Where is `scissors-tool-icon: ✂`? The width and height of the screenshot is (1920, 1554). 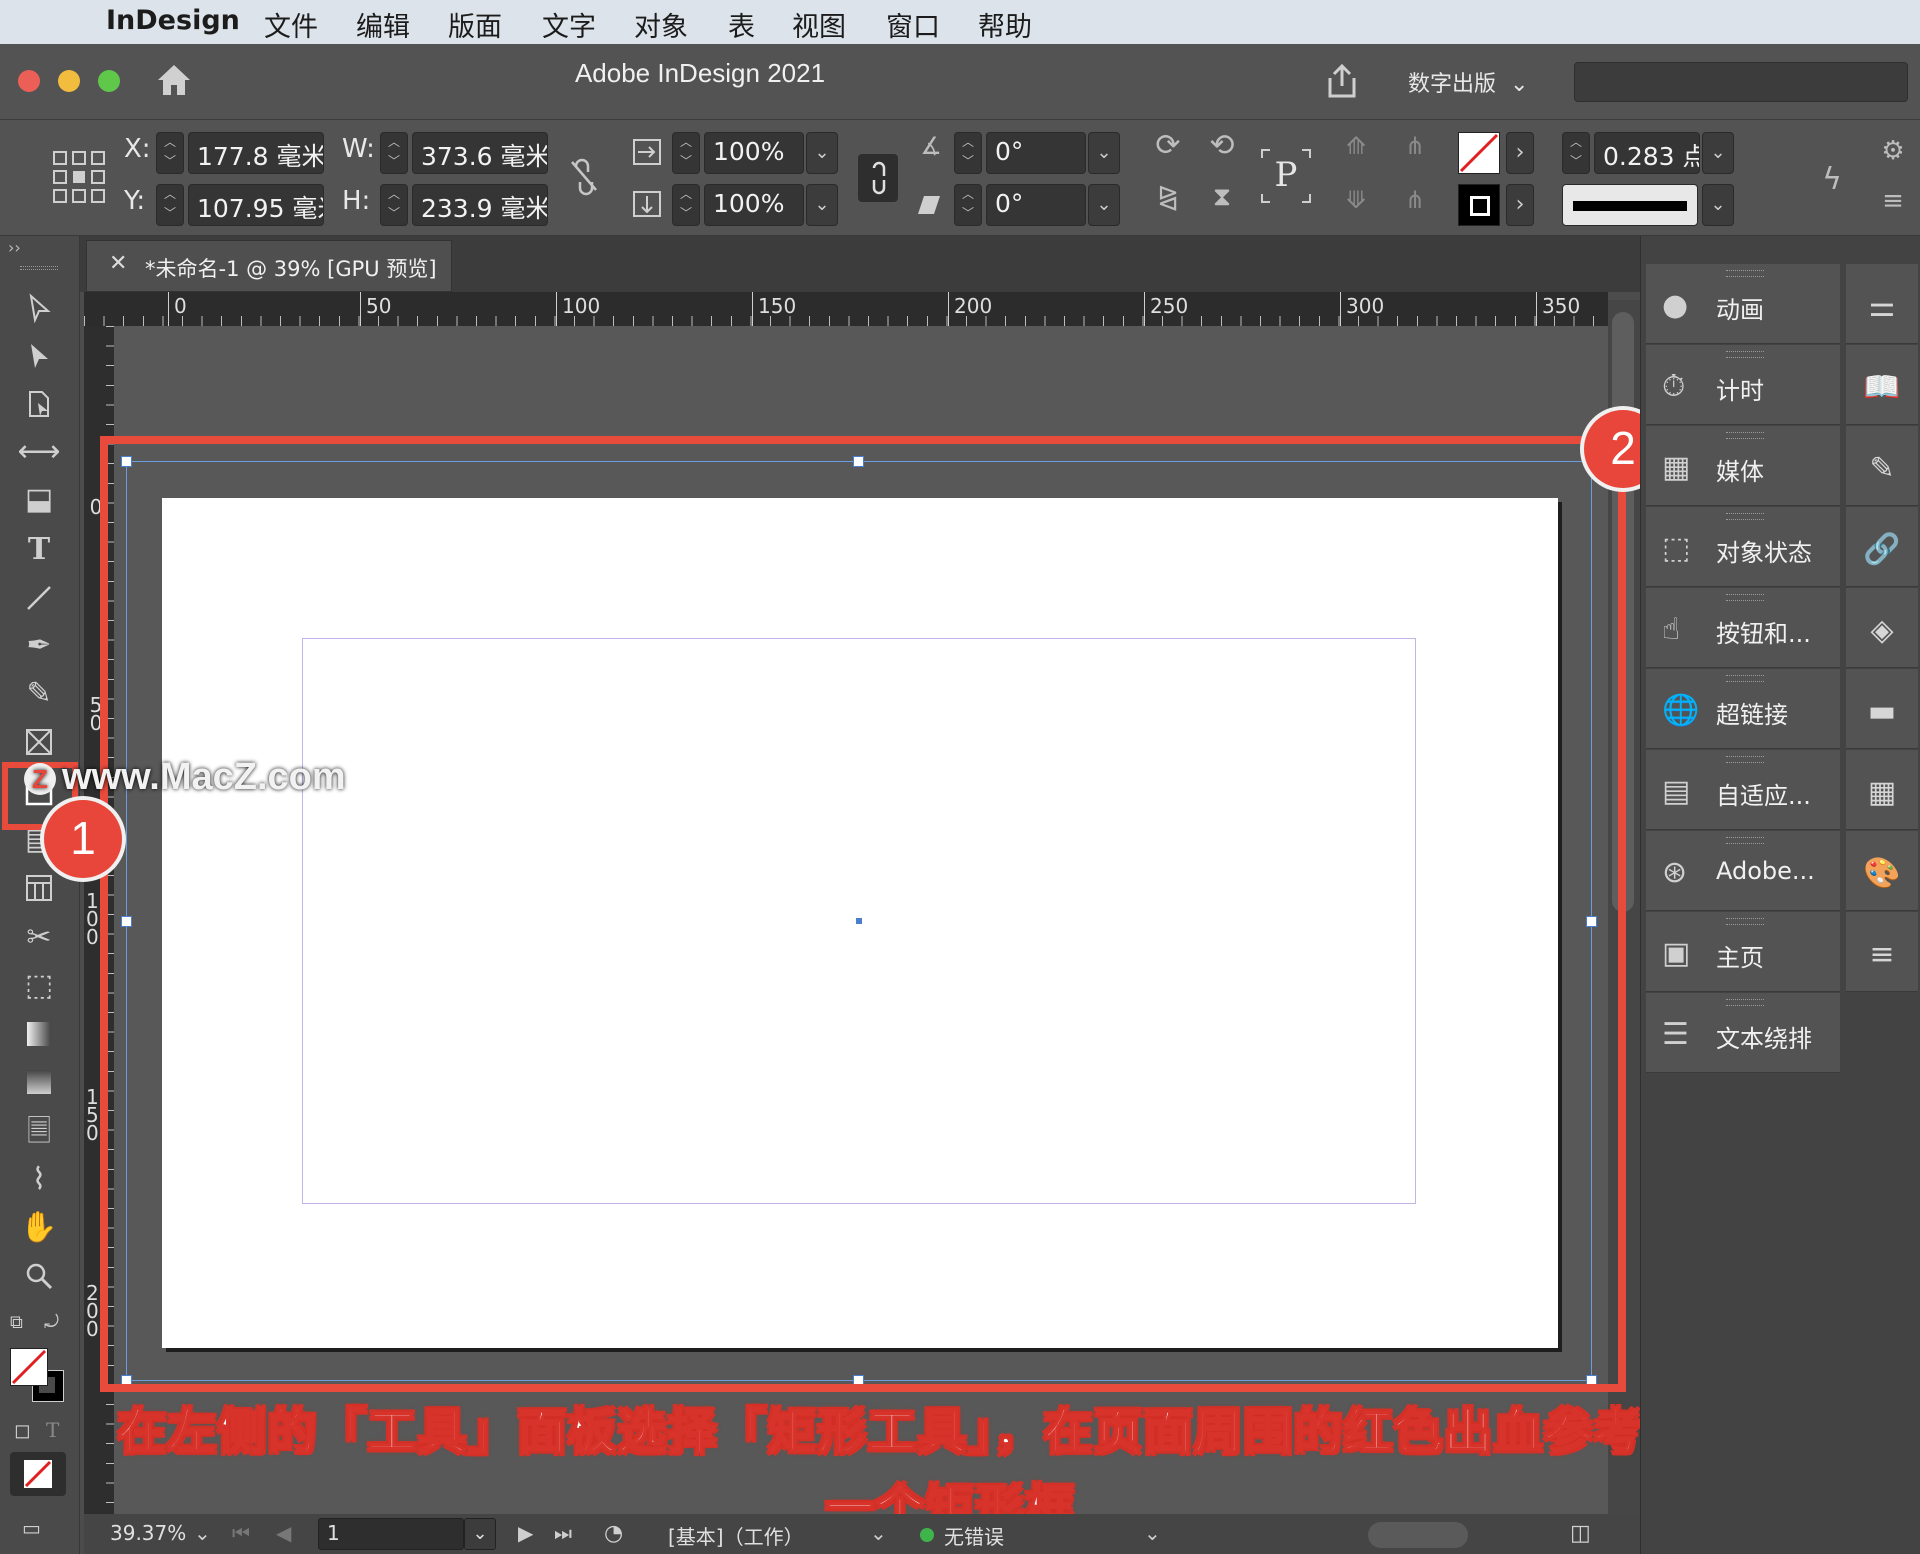 scissors-tool-icon: ✂ is located at coordinates (39, 938).